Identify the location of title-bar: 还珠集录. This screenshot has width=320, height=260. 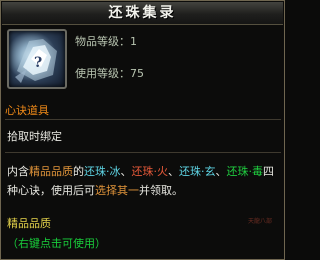
(142, 13).